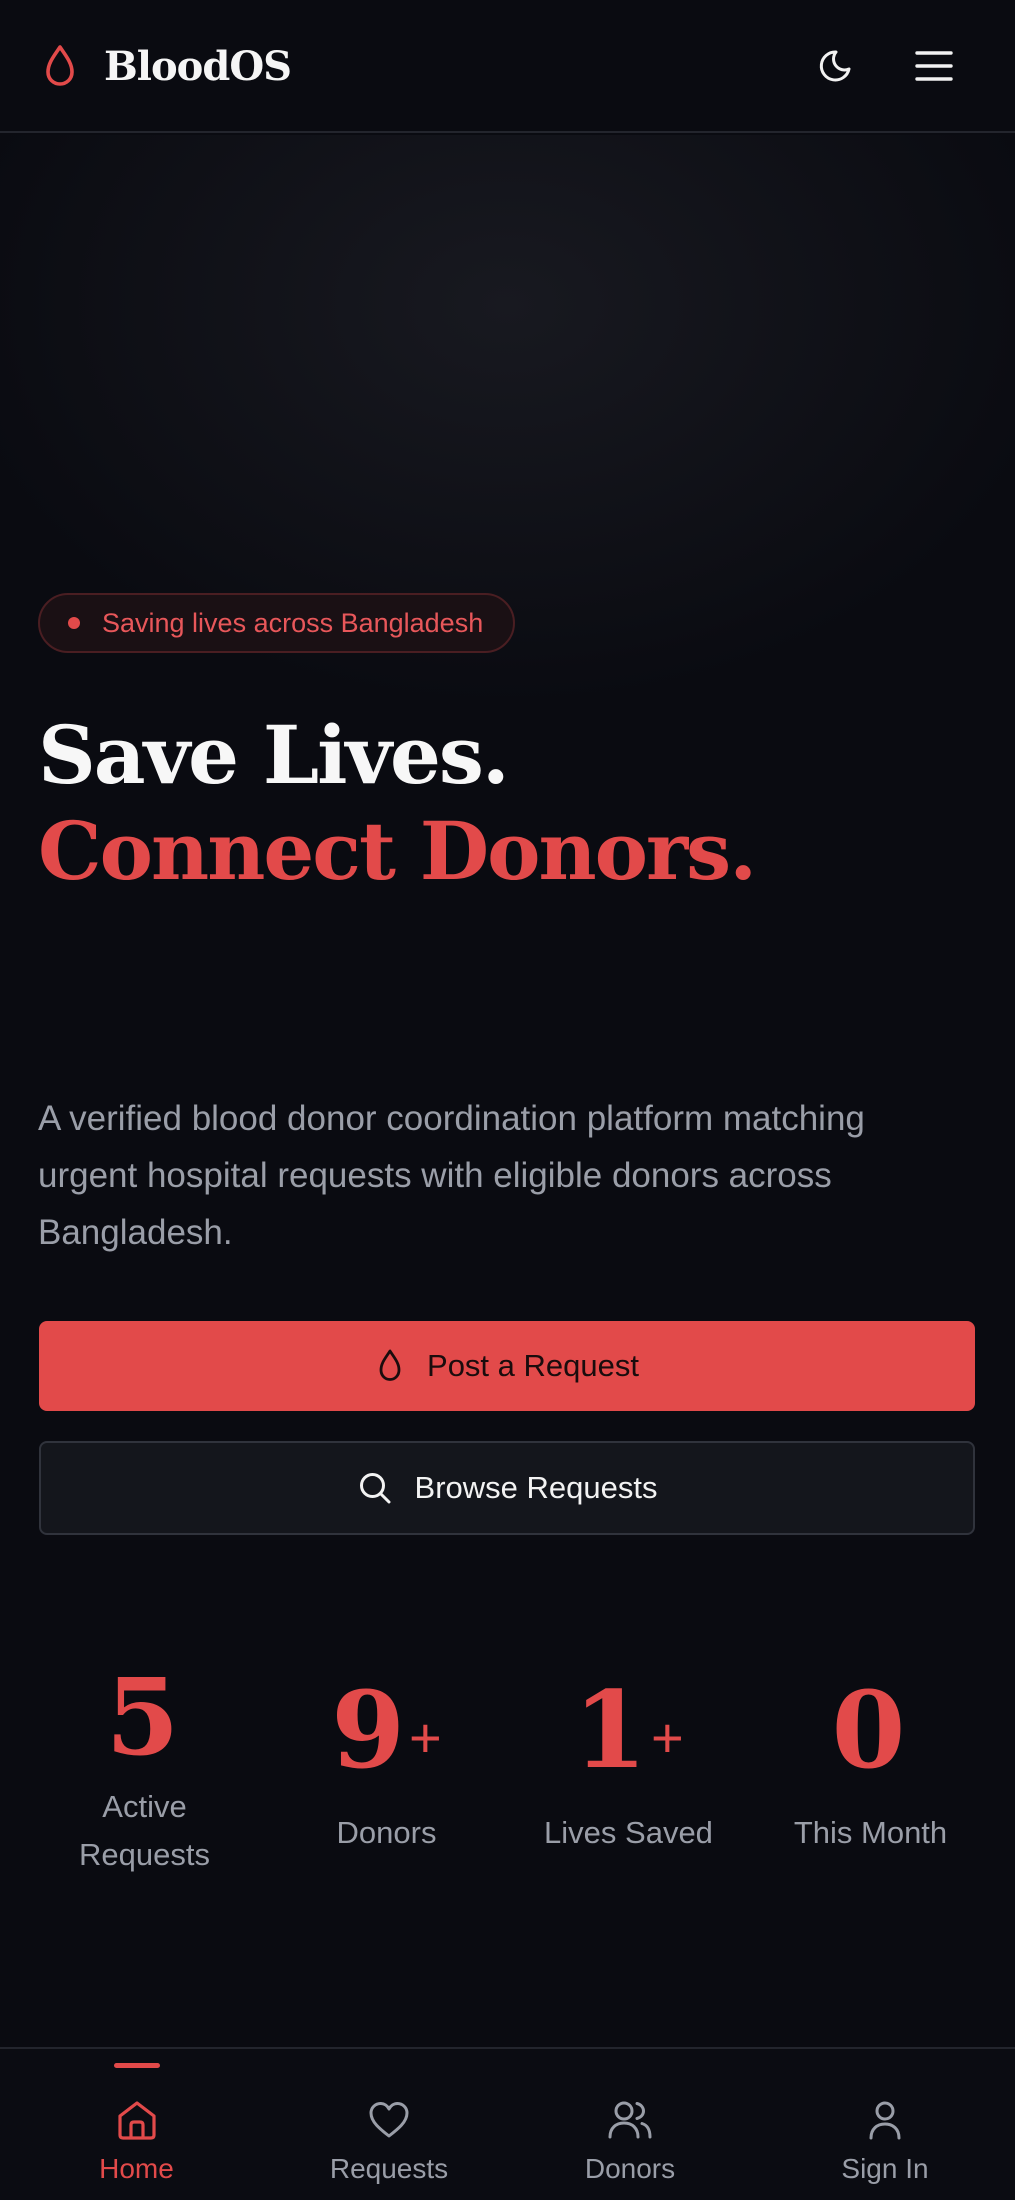 The height and width of the screenshot is (2200, 1015). I want to click on status-dot, so click(74, 623).